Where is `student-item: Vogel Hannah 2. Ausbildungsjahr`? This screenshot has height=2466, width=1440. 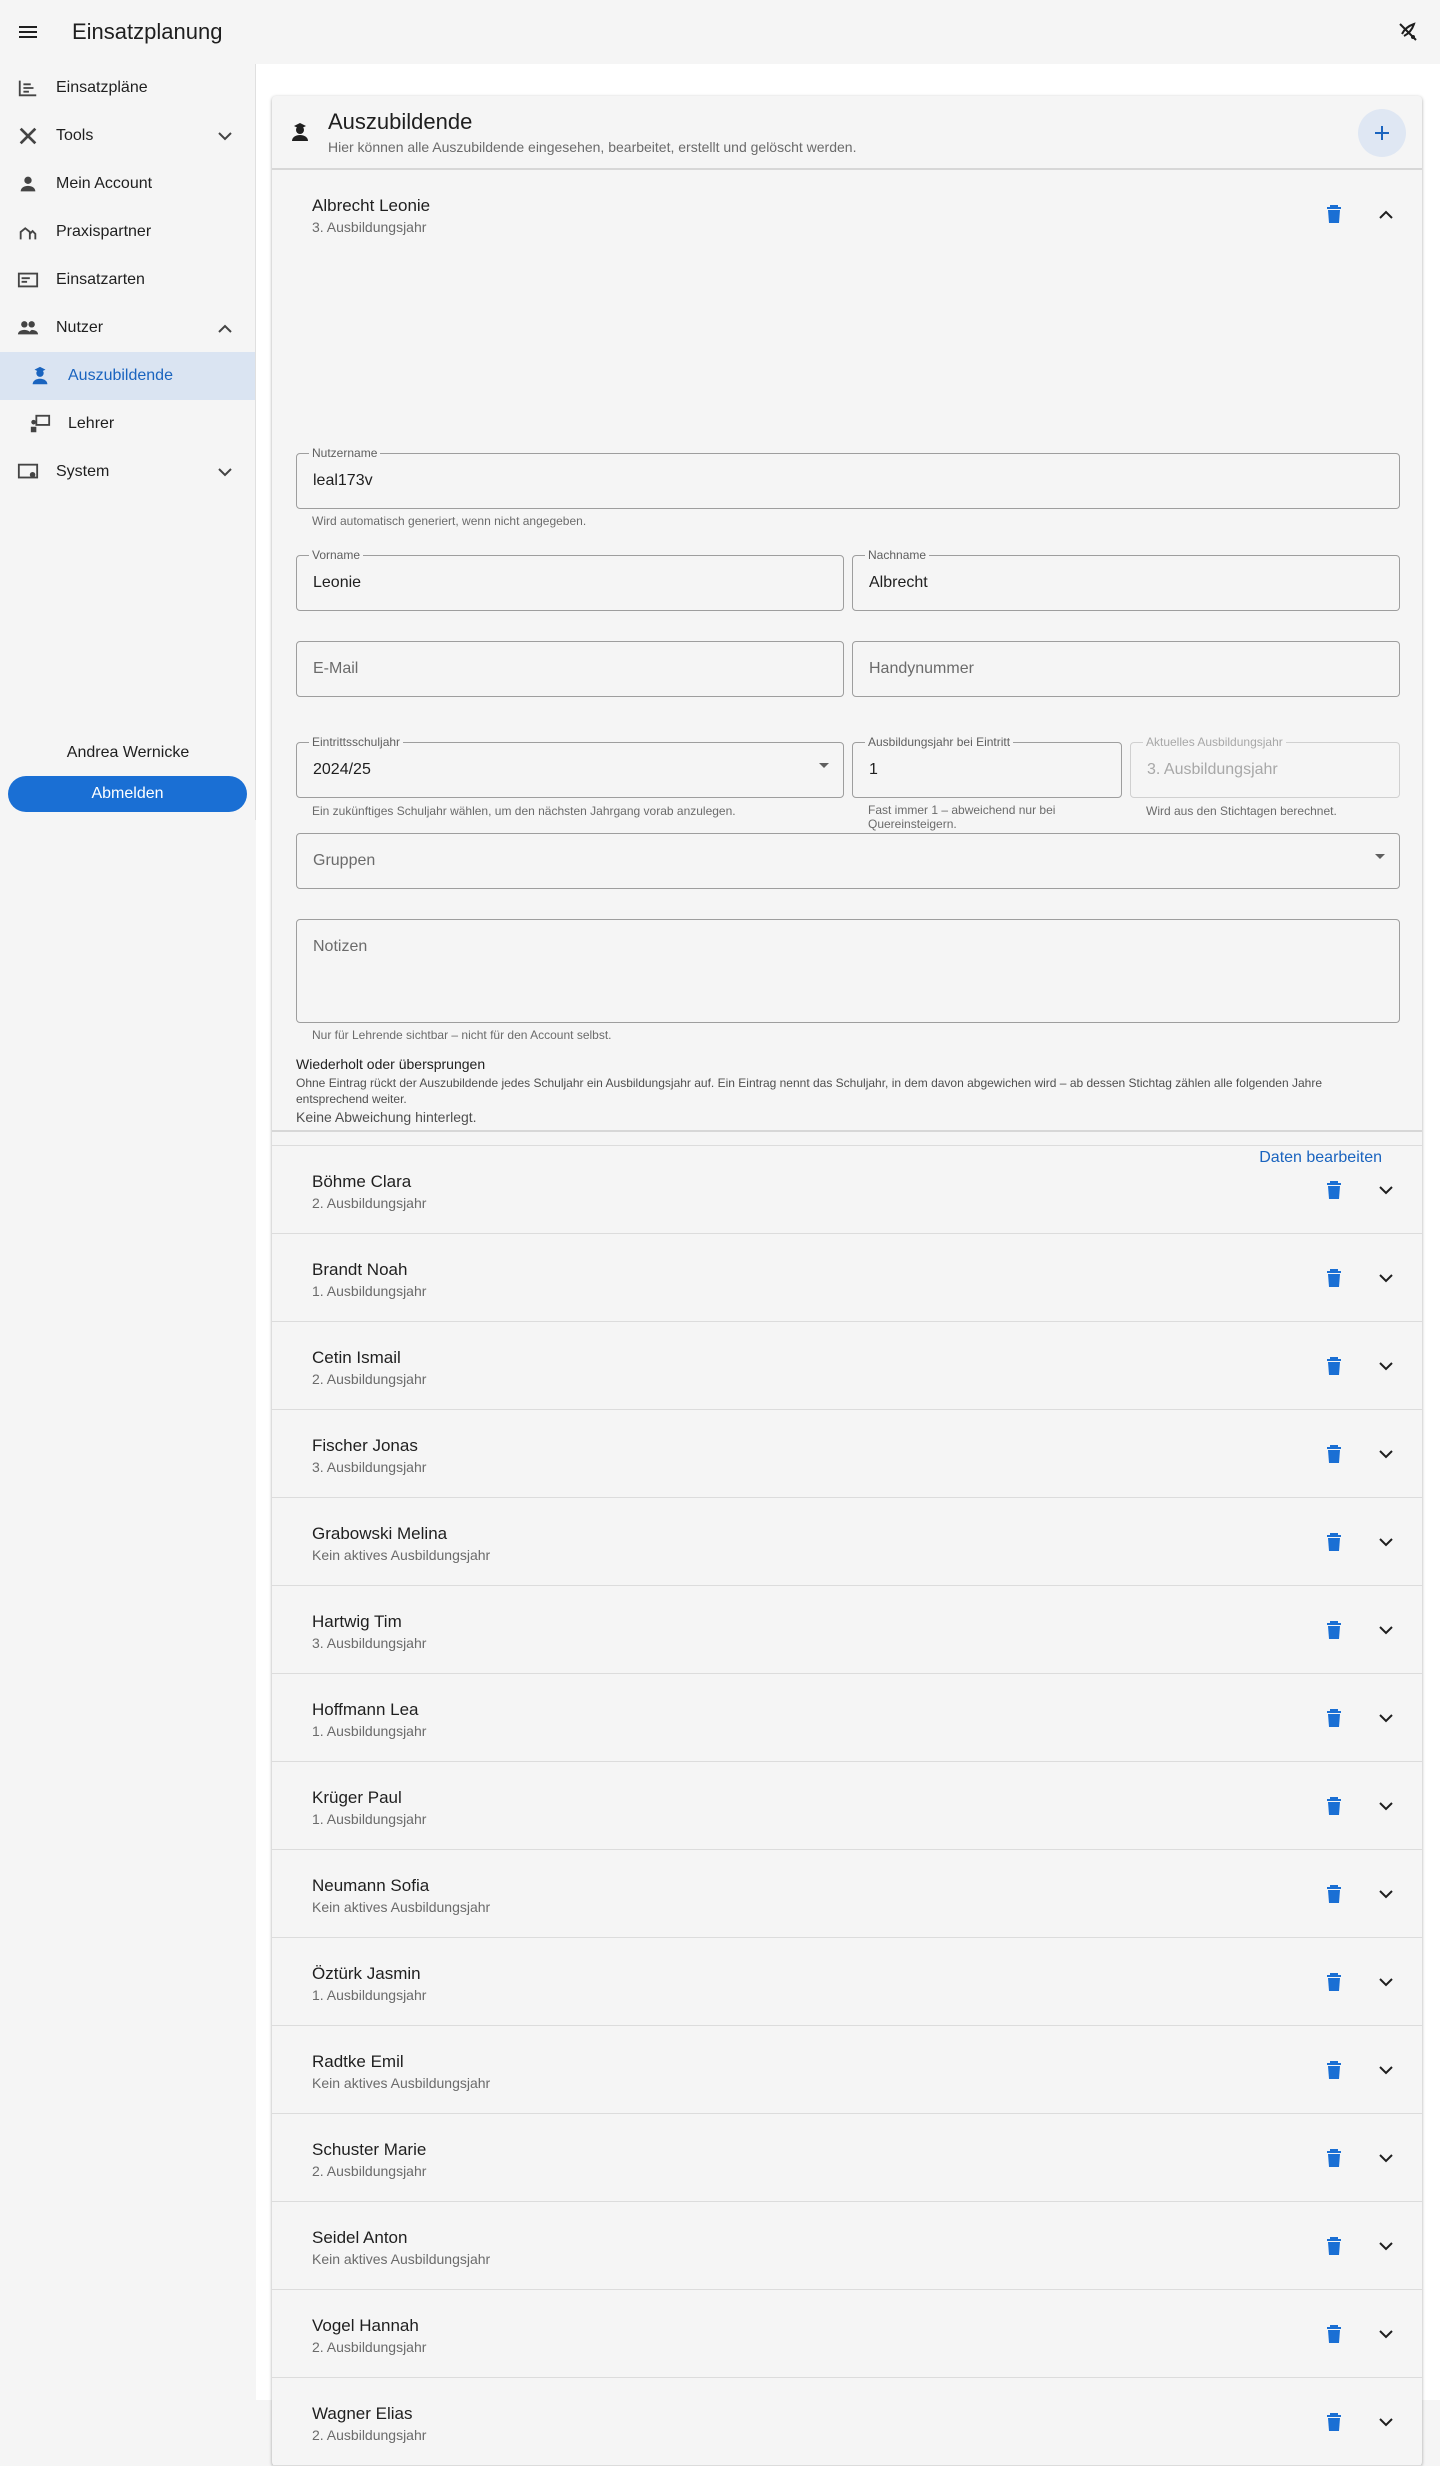 student-item: Vogel Hannah 2. Ausbildungsjahr is located at coordinates (847, 2334).